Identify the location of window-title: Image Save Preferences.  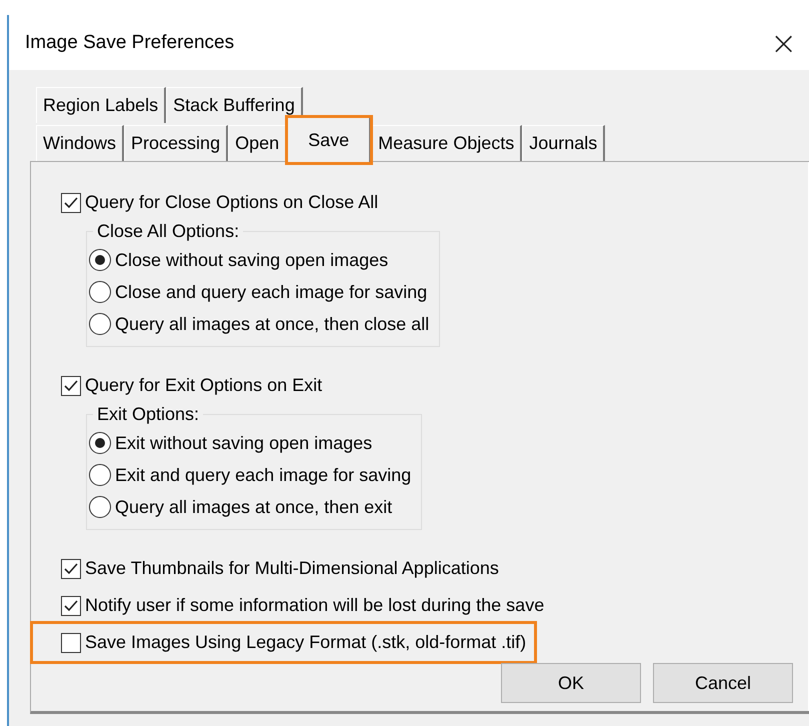
(129, 43).